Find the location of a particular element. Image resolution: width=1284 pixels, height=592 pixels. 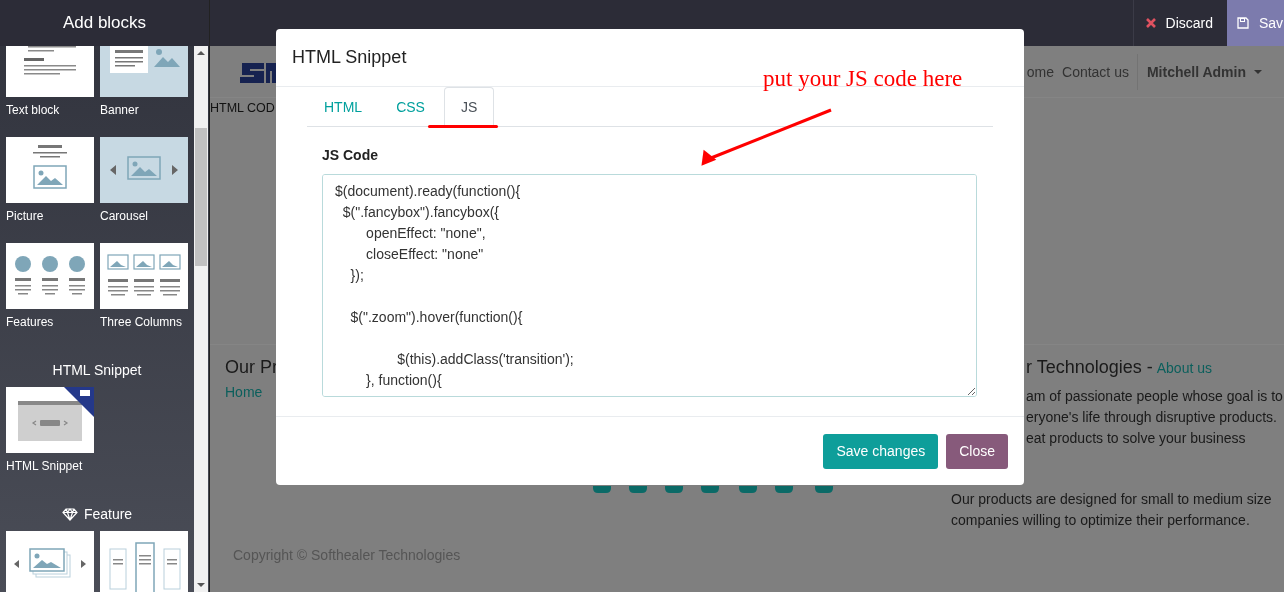

block-label: Text block is located at coordinates (33, 110).